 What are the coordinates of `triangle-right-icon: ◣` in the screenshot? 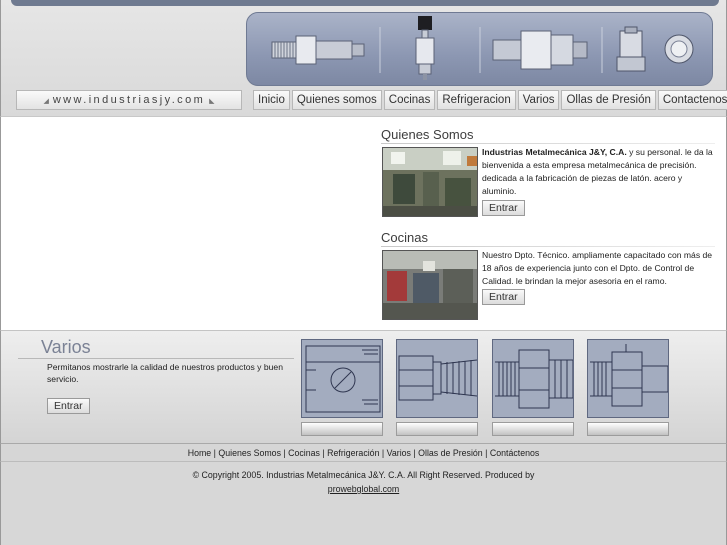 It's located at (212, 101).